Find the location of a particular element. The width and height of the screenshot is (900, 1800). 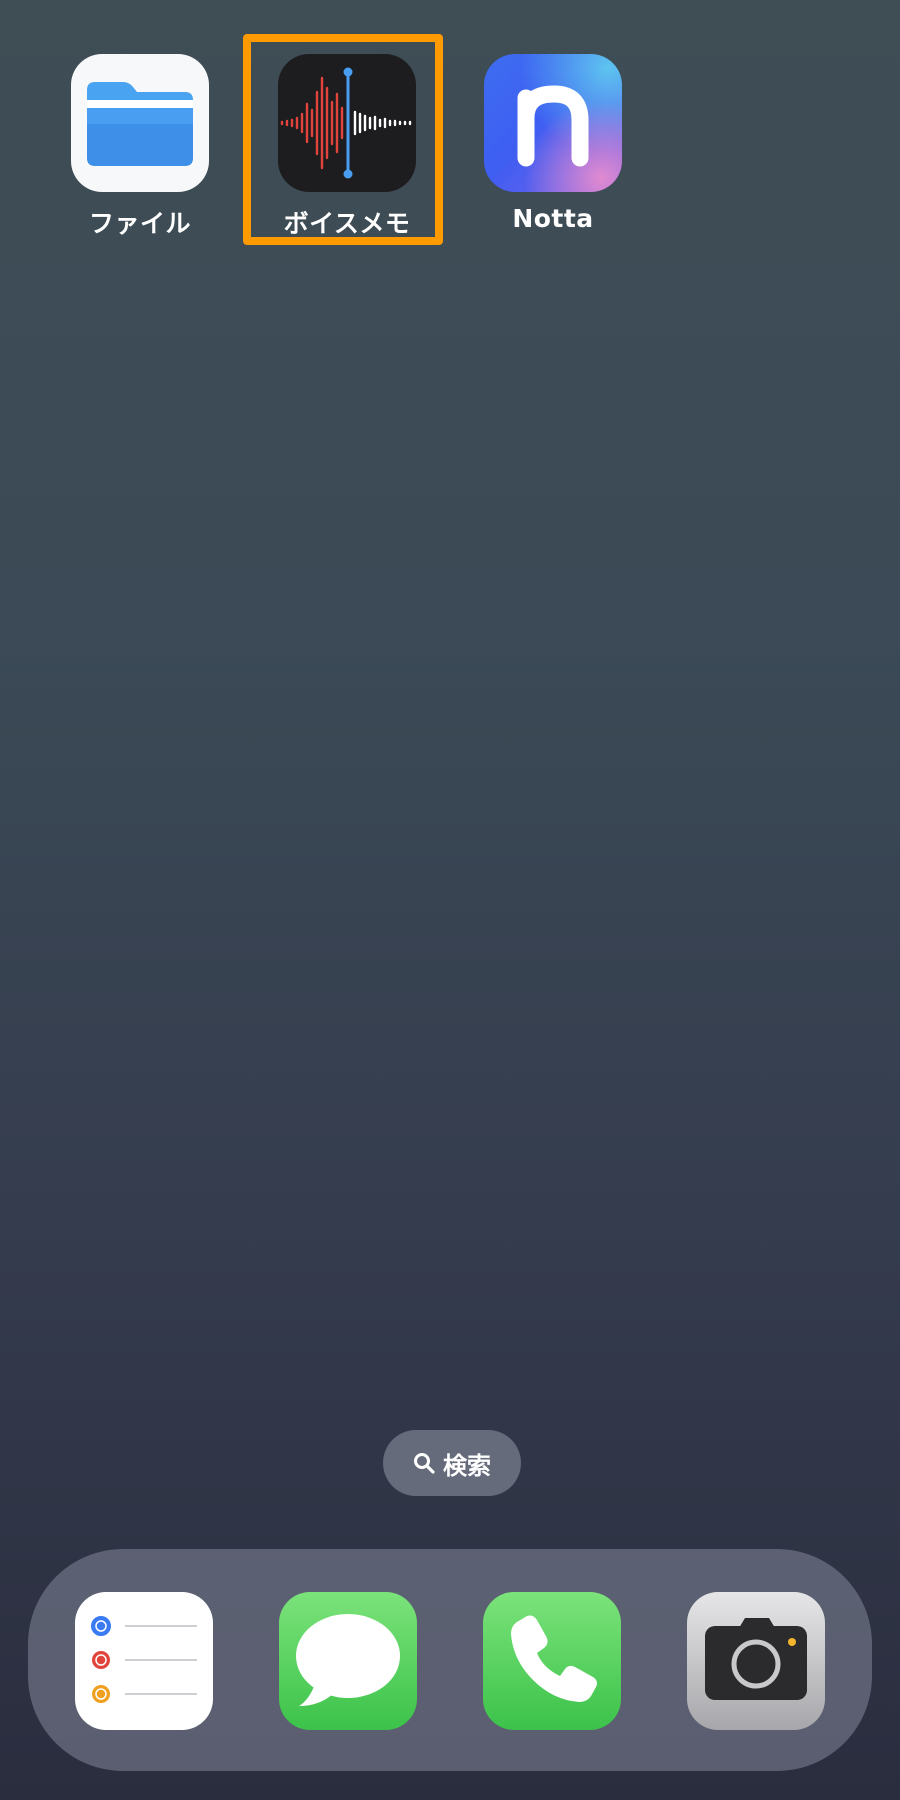

phone-handset-icon is located at coordinates (554, 1658).